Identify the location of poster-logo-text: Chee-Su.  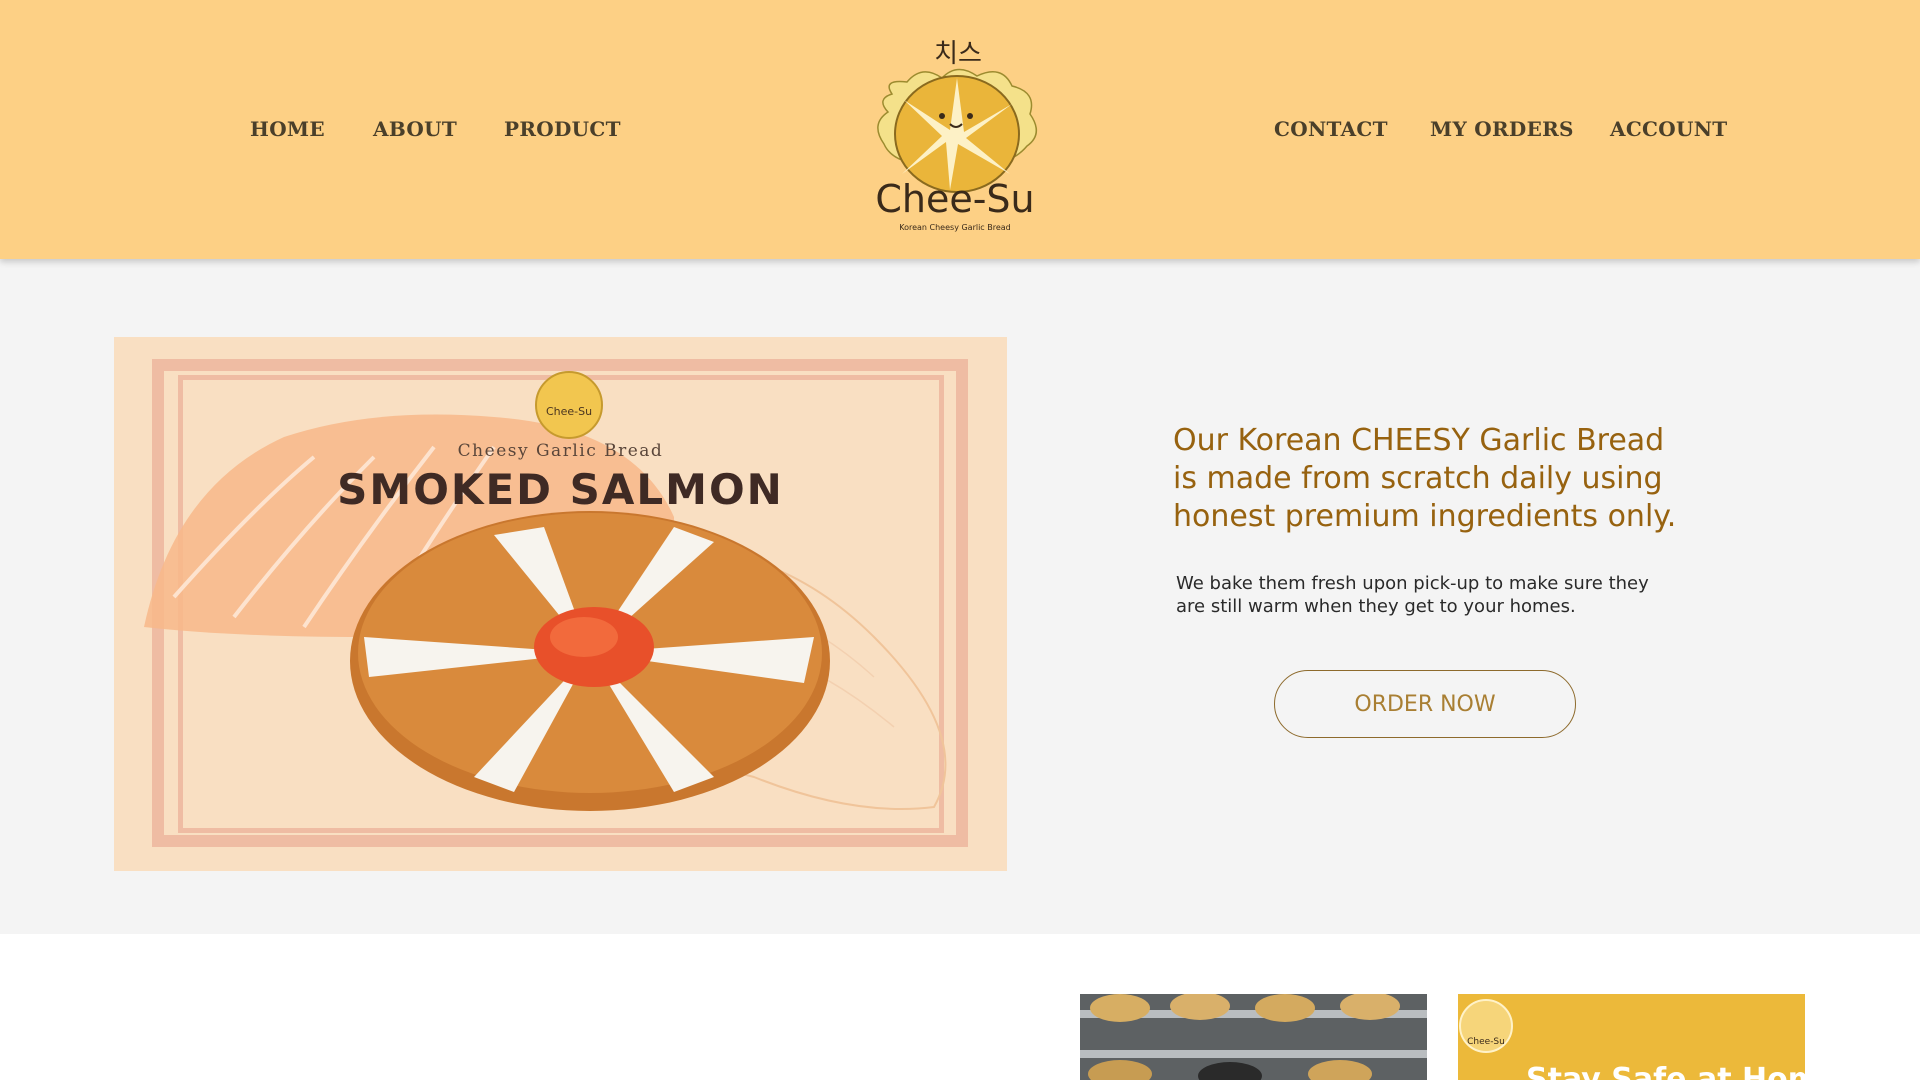
(569, 411).